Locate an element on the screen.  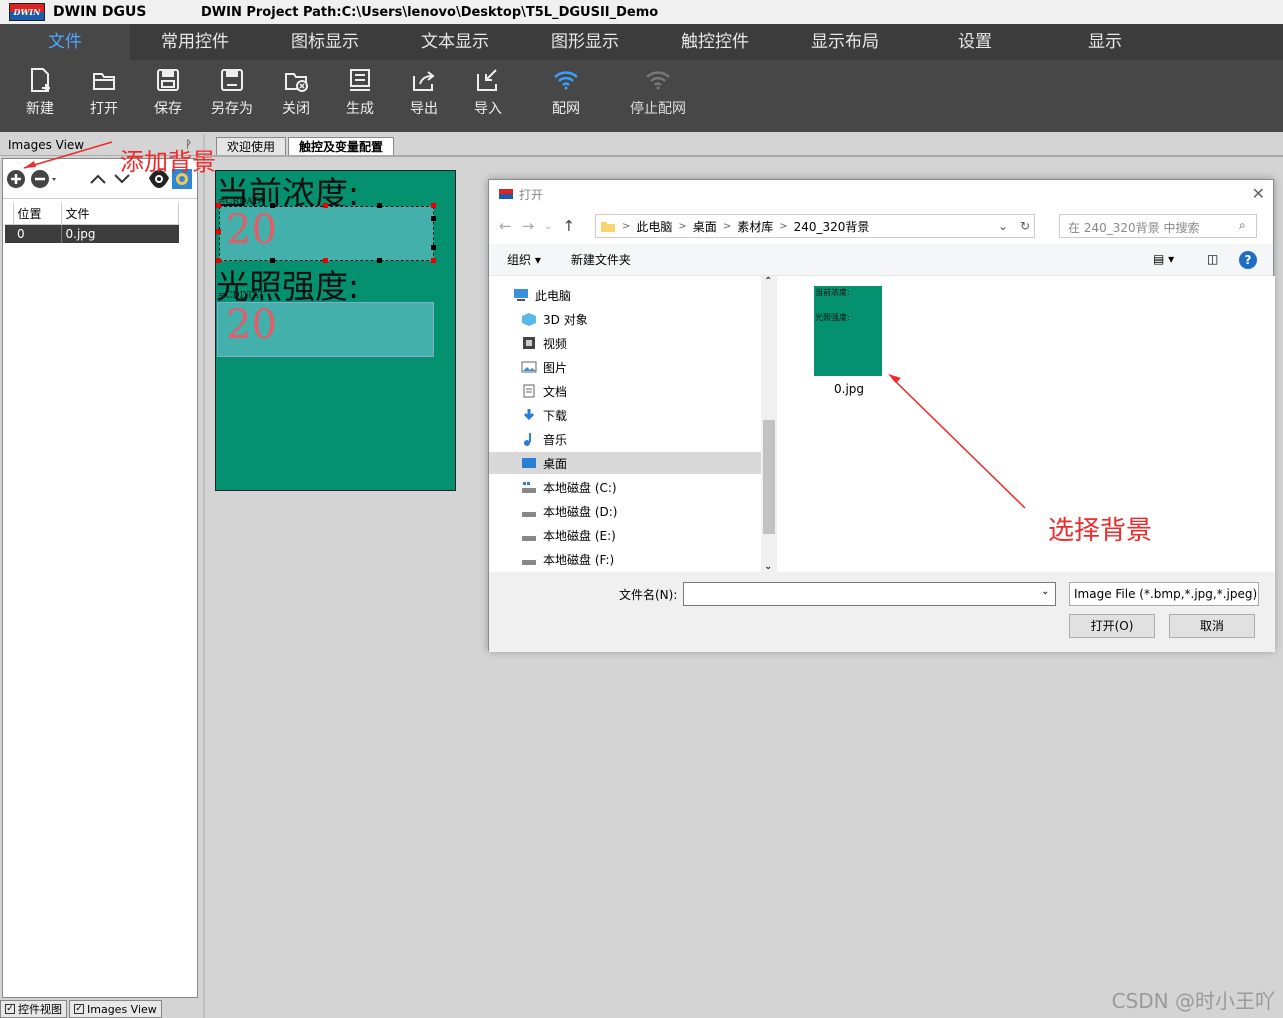
drive-icon is located at coordinates (529, 514).